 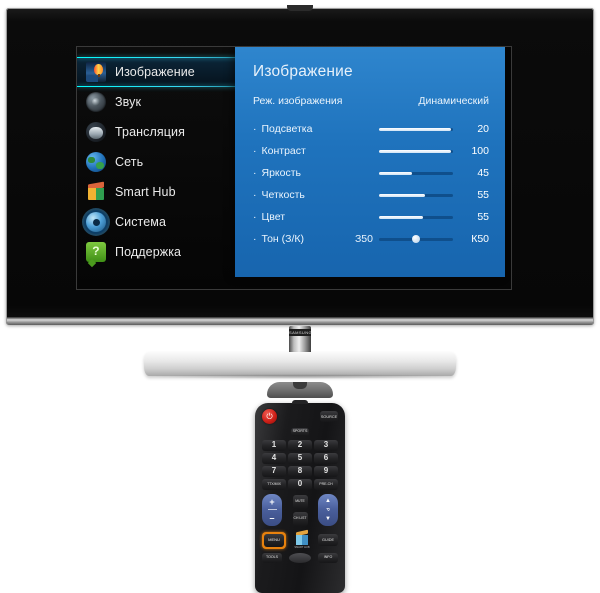 What do you see at coordinates (301, 239) in the screenshot?
I see `setting-label: · Тон (З/К)` at bounding box center [301, 239].